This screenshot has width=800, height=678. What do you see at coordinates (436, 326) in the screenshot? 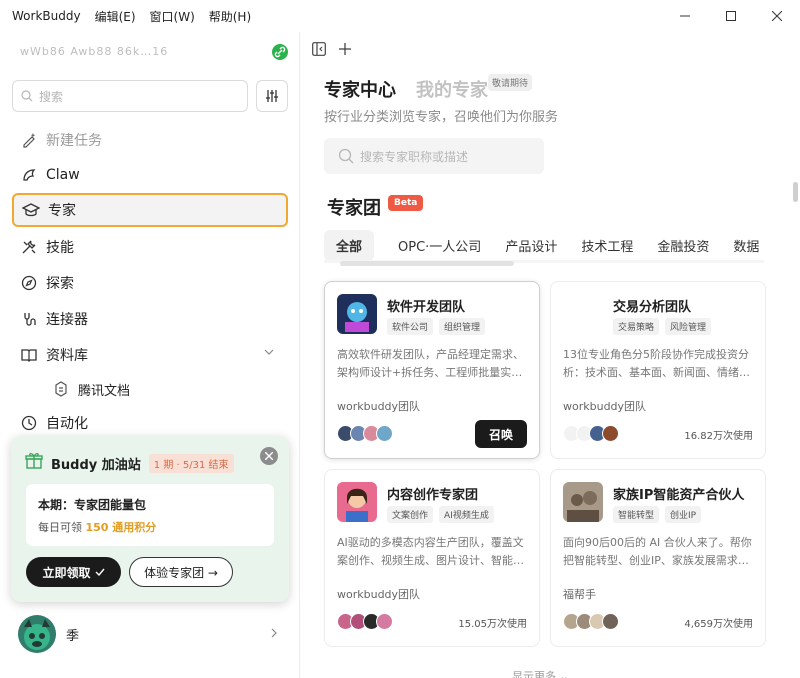
I see `card-tags: 软件公司 组织管理` at bounding box center [436, 326].